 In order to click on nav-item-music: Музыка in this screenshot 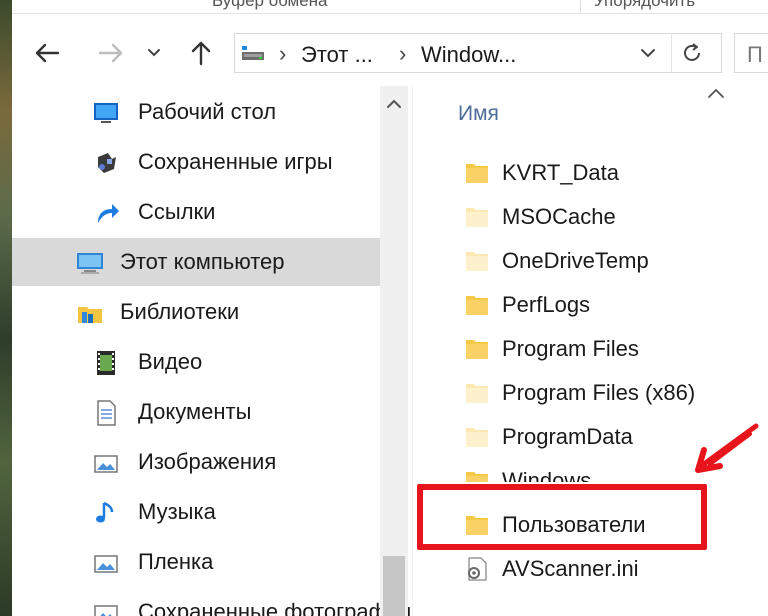, I will do `click(196, 512)`.